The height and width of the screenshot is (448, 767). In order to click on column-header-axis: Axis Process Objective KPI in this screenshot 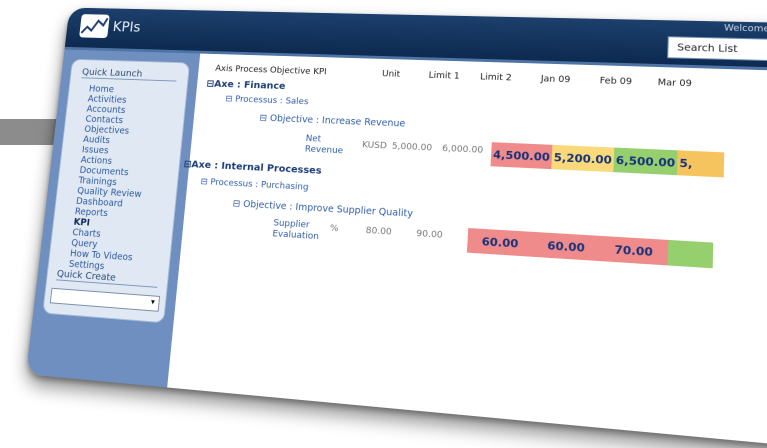, I will do `click(271, 71)`.